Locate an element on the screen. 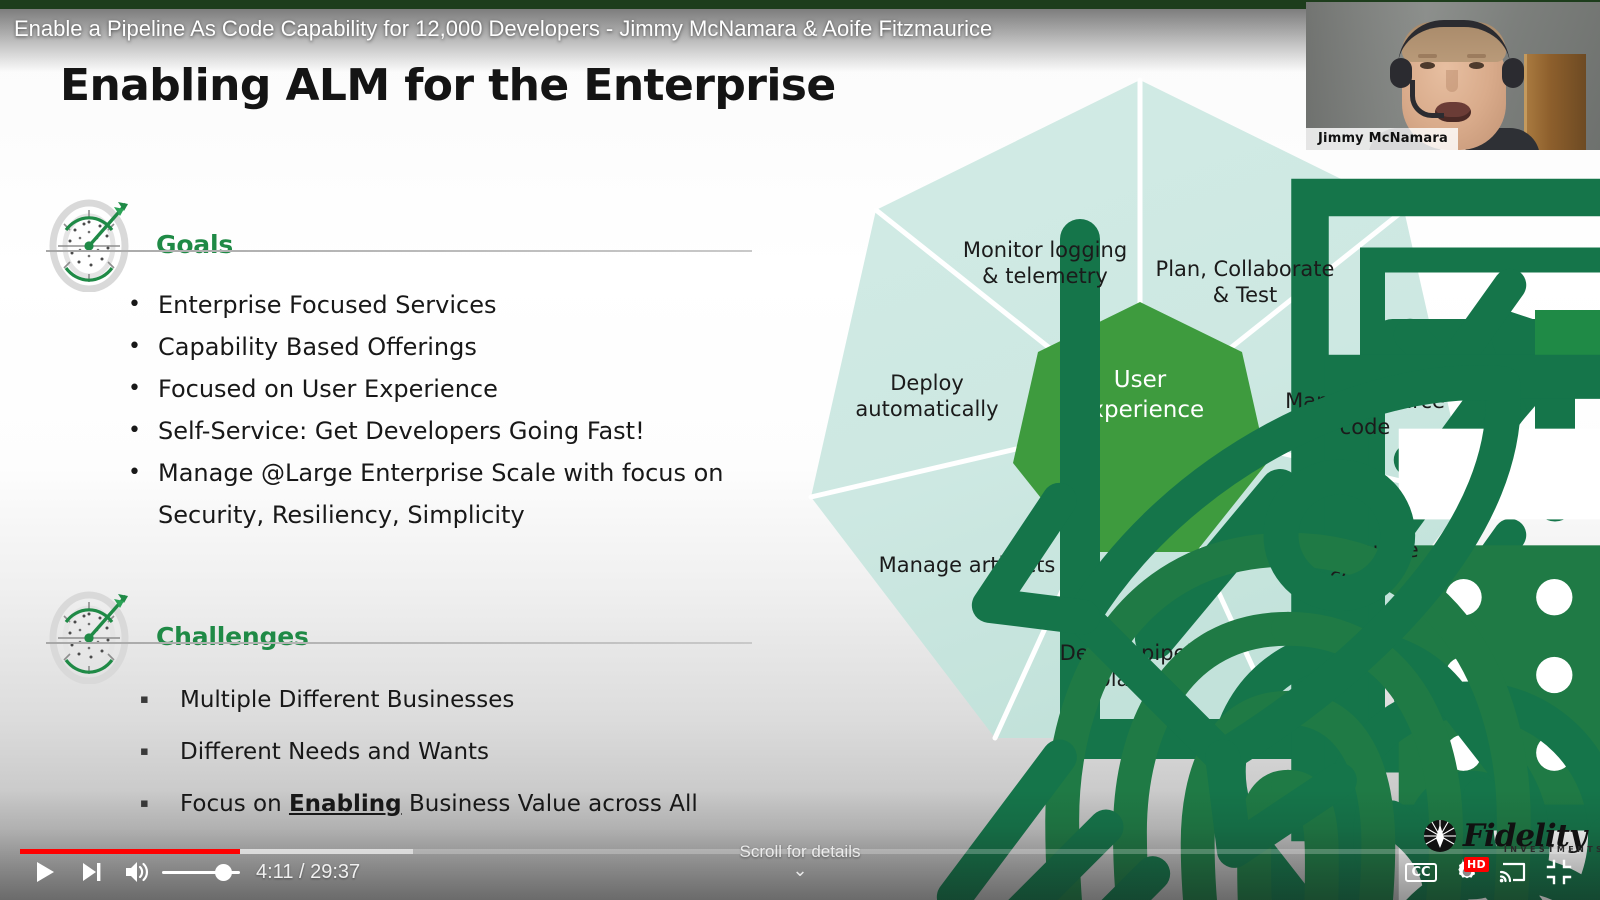 Image resolution: width=1600 pixels, height=900 pixels. challenges-divider is located at coordinates (399, 643).